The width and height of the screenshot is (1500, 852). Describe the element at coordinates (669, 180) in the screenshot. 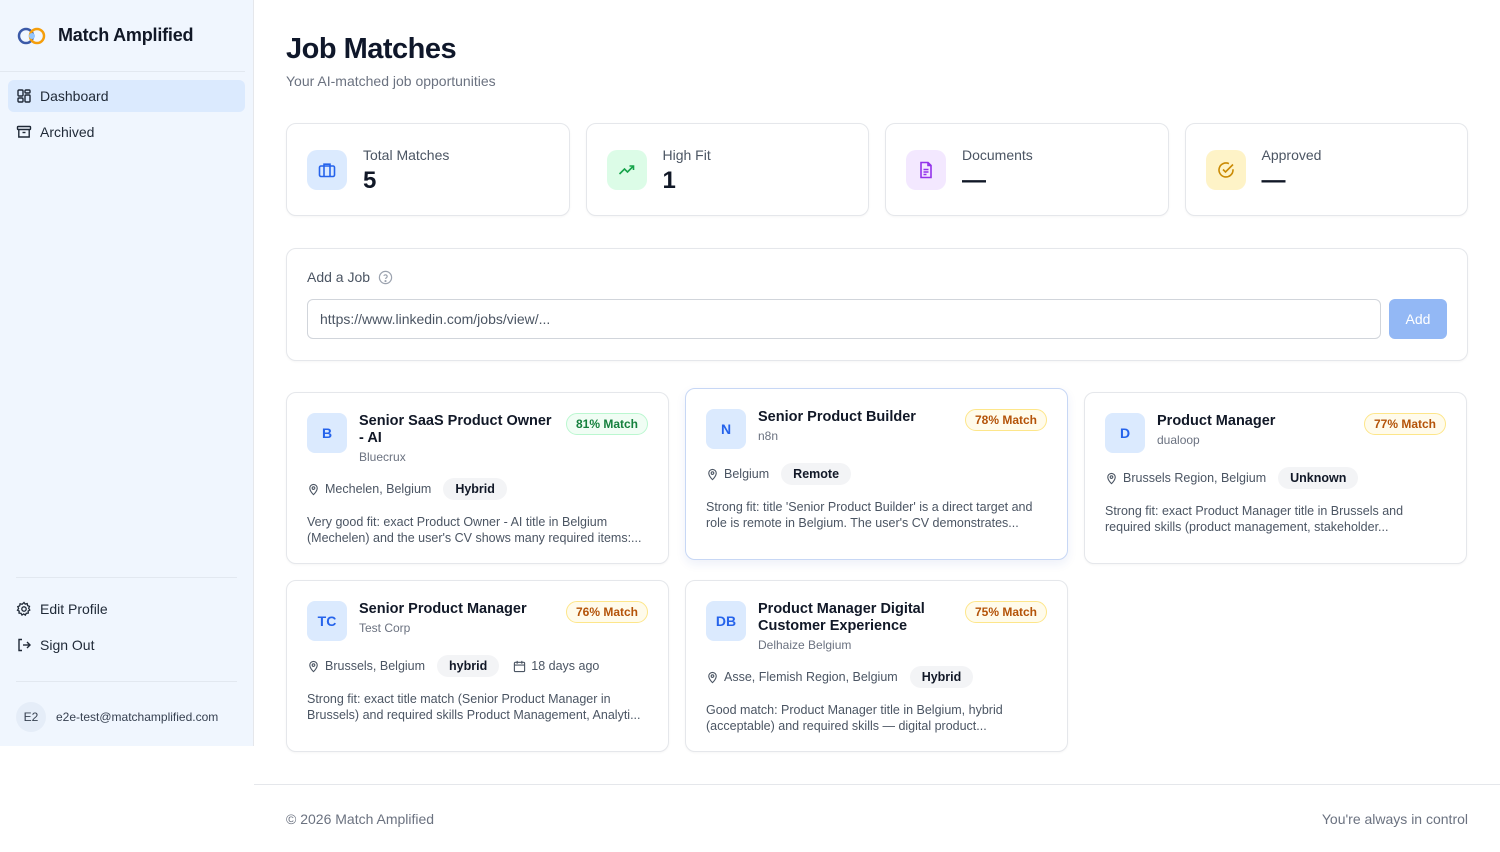

I see `stat-value: 1` at that location.